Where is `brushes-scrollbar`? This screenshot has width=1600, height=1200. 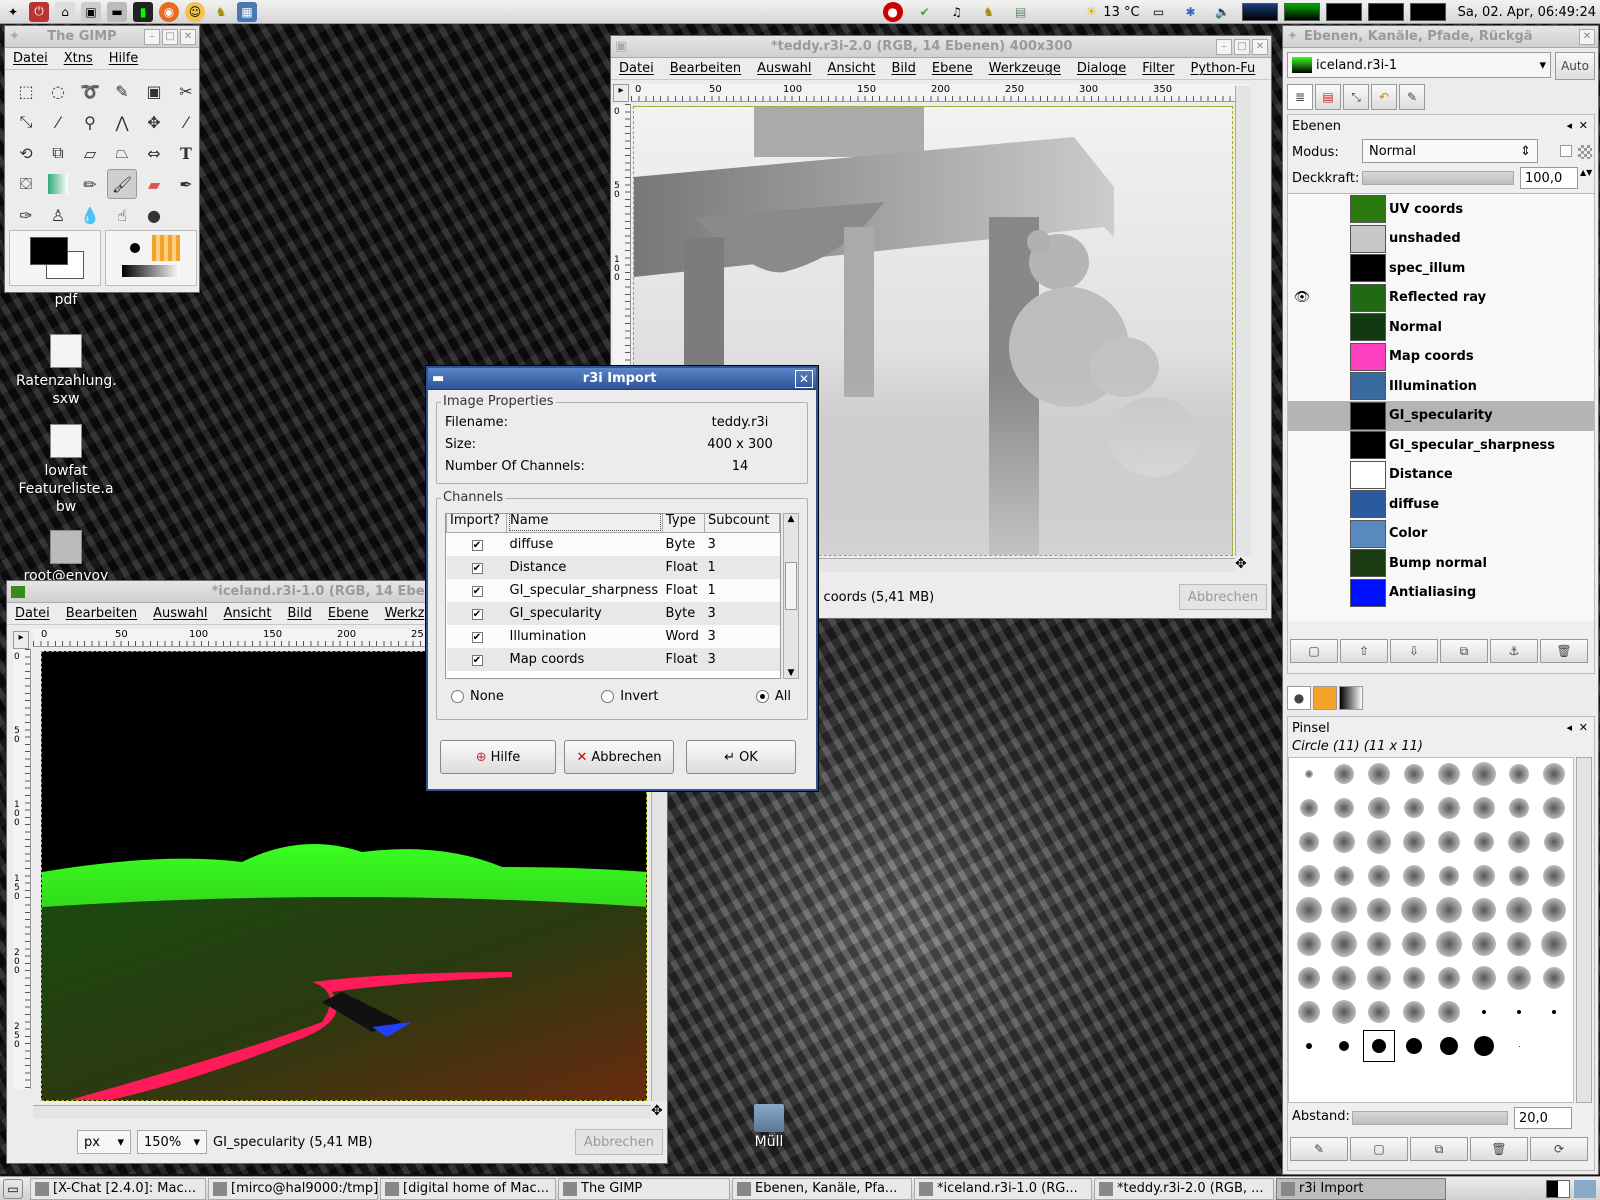
brushes-scrollbar is located at coordinates (1584, 930).